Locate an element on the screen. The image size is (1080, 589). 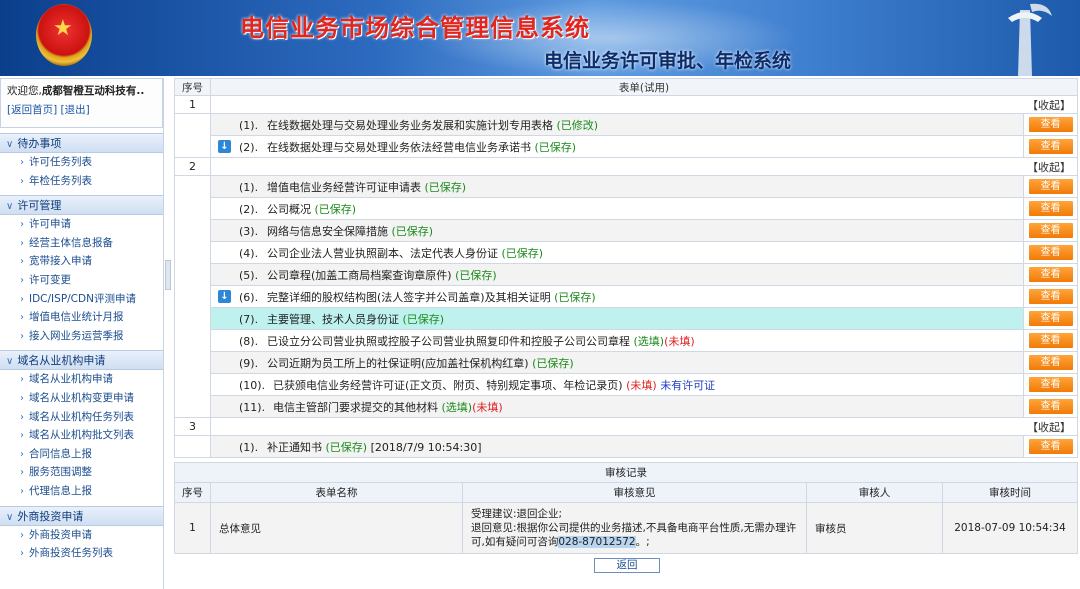
form-item: (9). 公司近期为员工所上的社保证明(应加盖社保机构红章) (已保存) is located at coordinates (617, 362).